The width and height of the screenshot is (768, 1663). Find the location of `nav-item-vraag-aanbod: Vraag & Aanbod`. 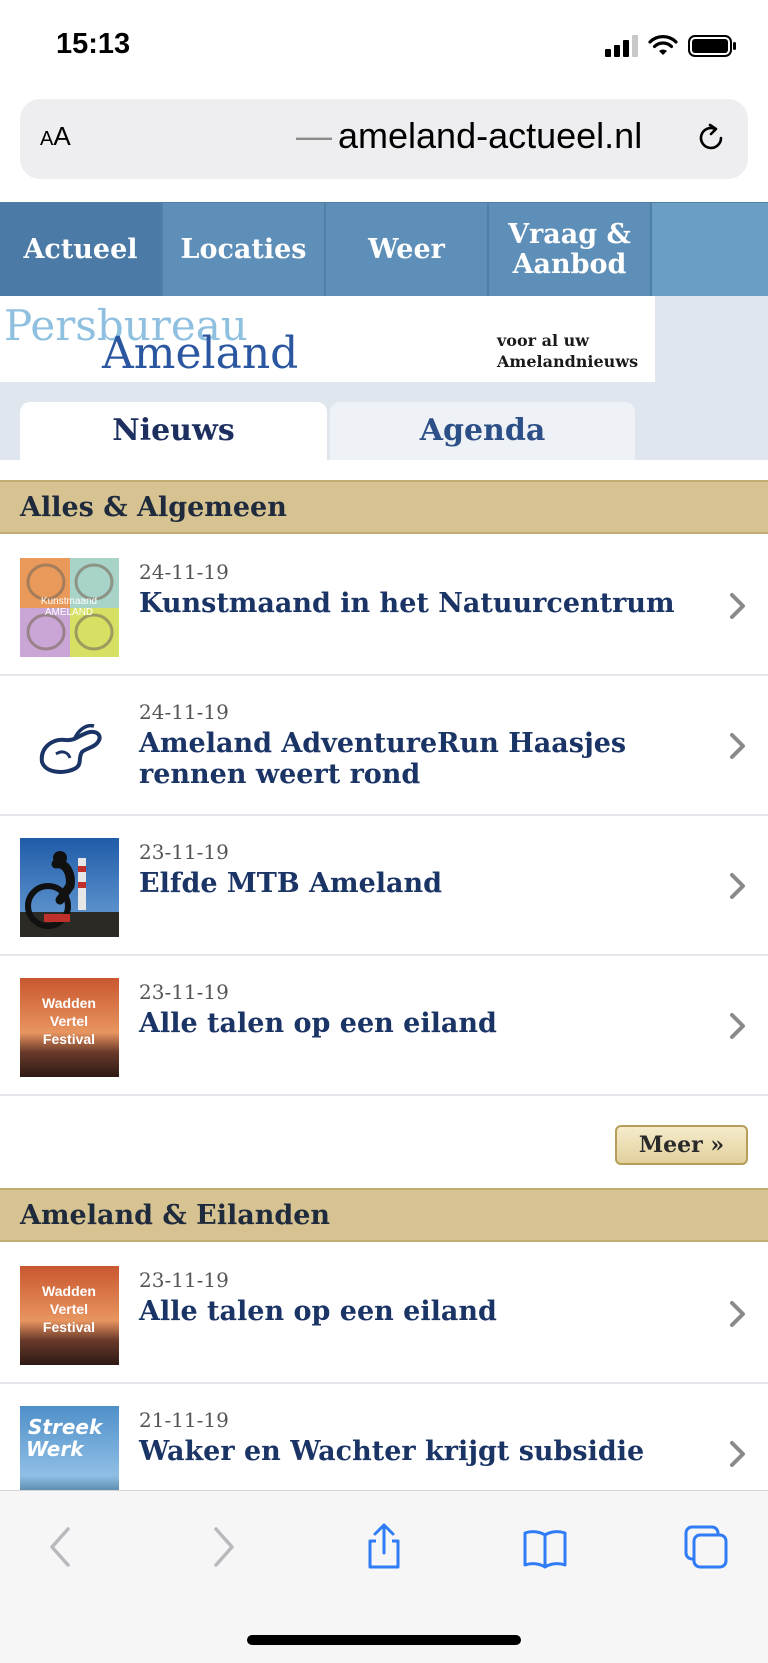

nav-item-vraag-aanbod: Vraag & Aanbod is located at coordinates (570, 250).